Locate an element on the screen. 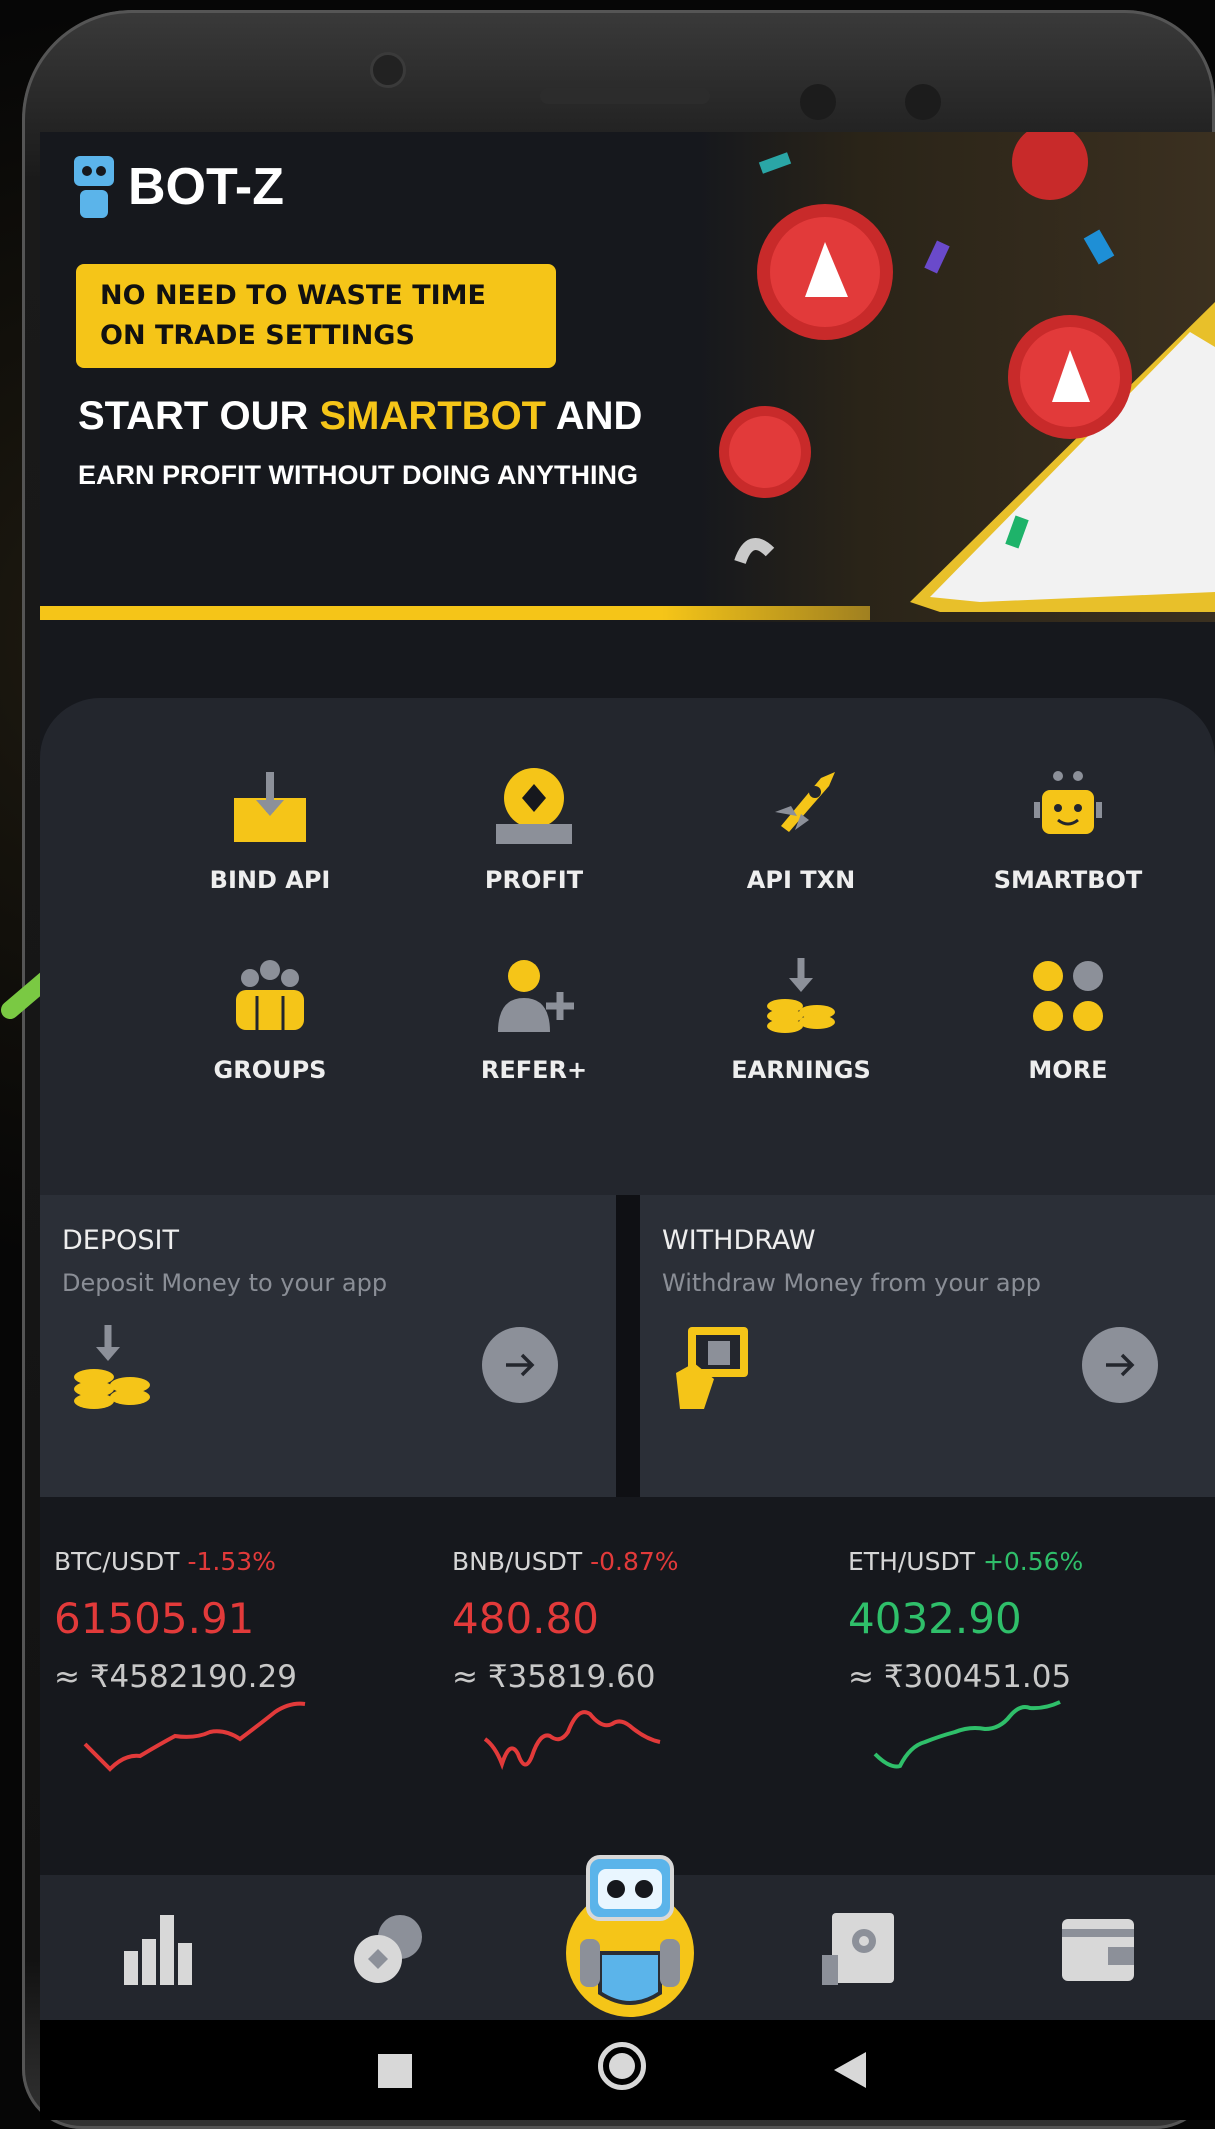 The height and width of the screenshot is (2129, 1215). deposit-arrow-button is located at coordinates (520, 1365).